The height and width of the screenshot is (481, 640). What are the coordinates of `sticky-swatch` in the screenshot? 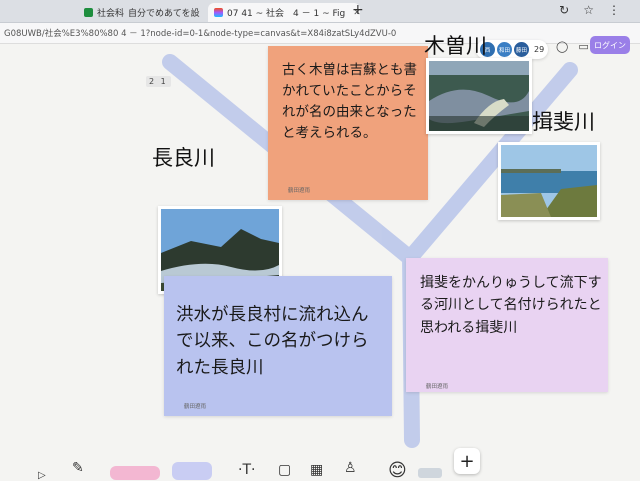 It's located at (192, 471).